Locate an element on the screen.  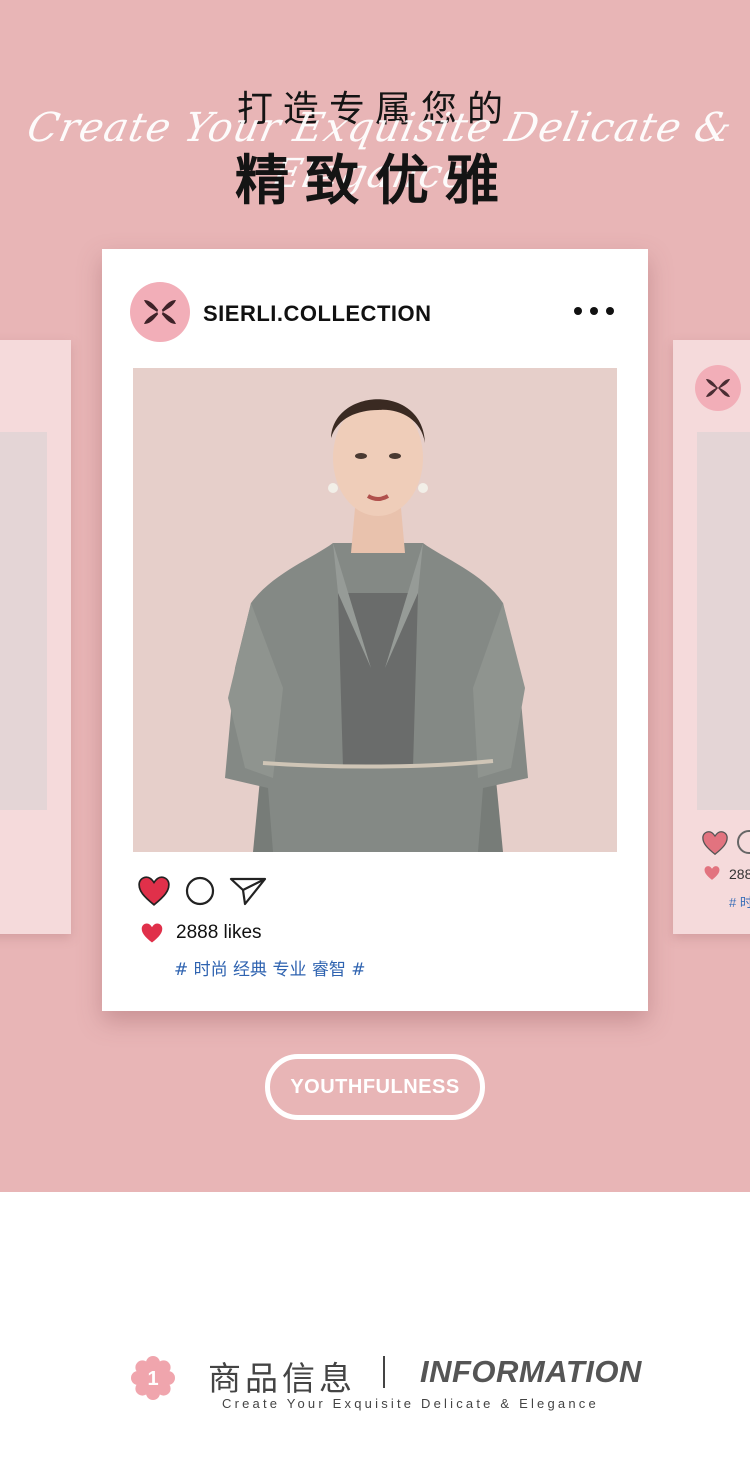
share-icon is located at coordinates (248, 891).